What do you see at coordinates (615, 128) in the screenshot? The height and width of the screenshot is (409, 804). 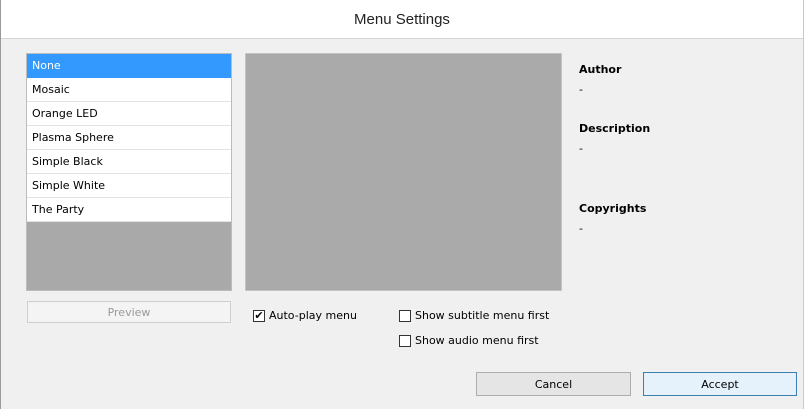 I see `description-label: Description` at bounding box center [615, 128].